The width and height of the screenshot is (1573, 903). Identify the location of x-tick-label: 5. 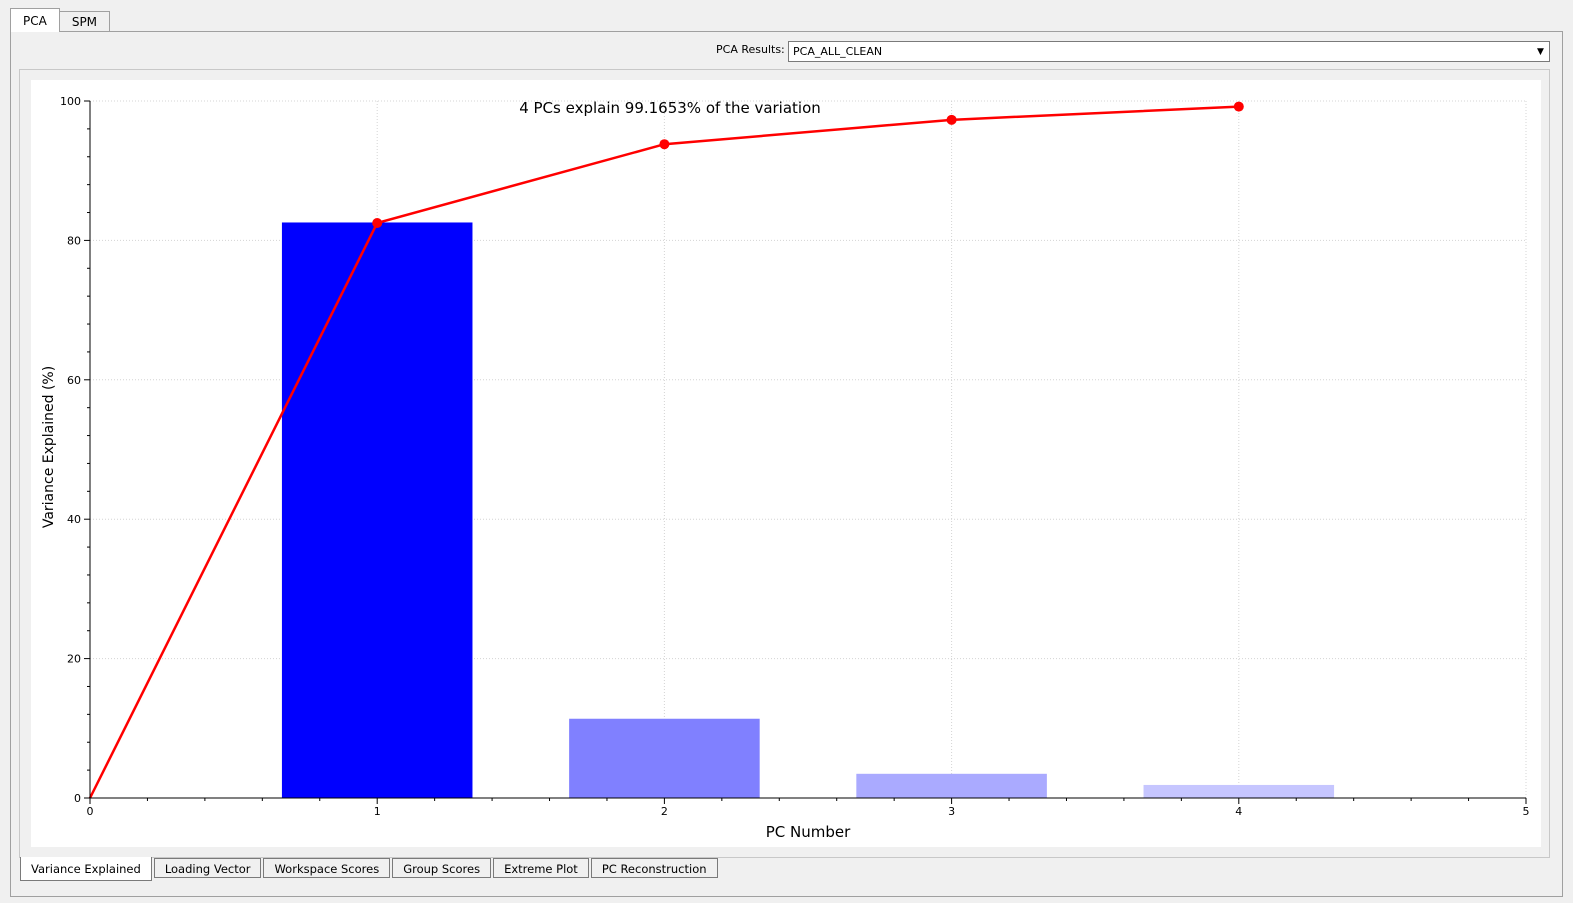
(1526, 811).